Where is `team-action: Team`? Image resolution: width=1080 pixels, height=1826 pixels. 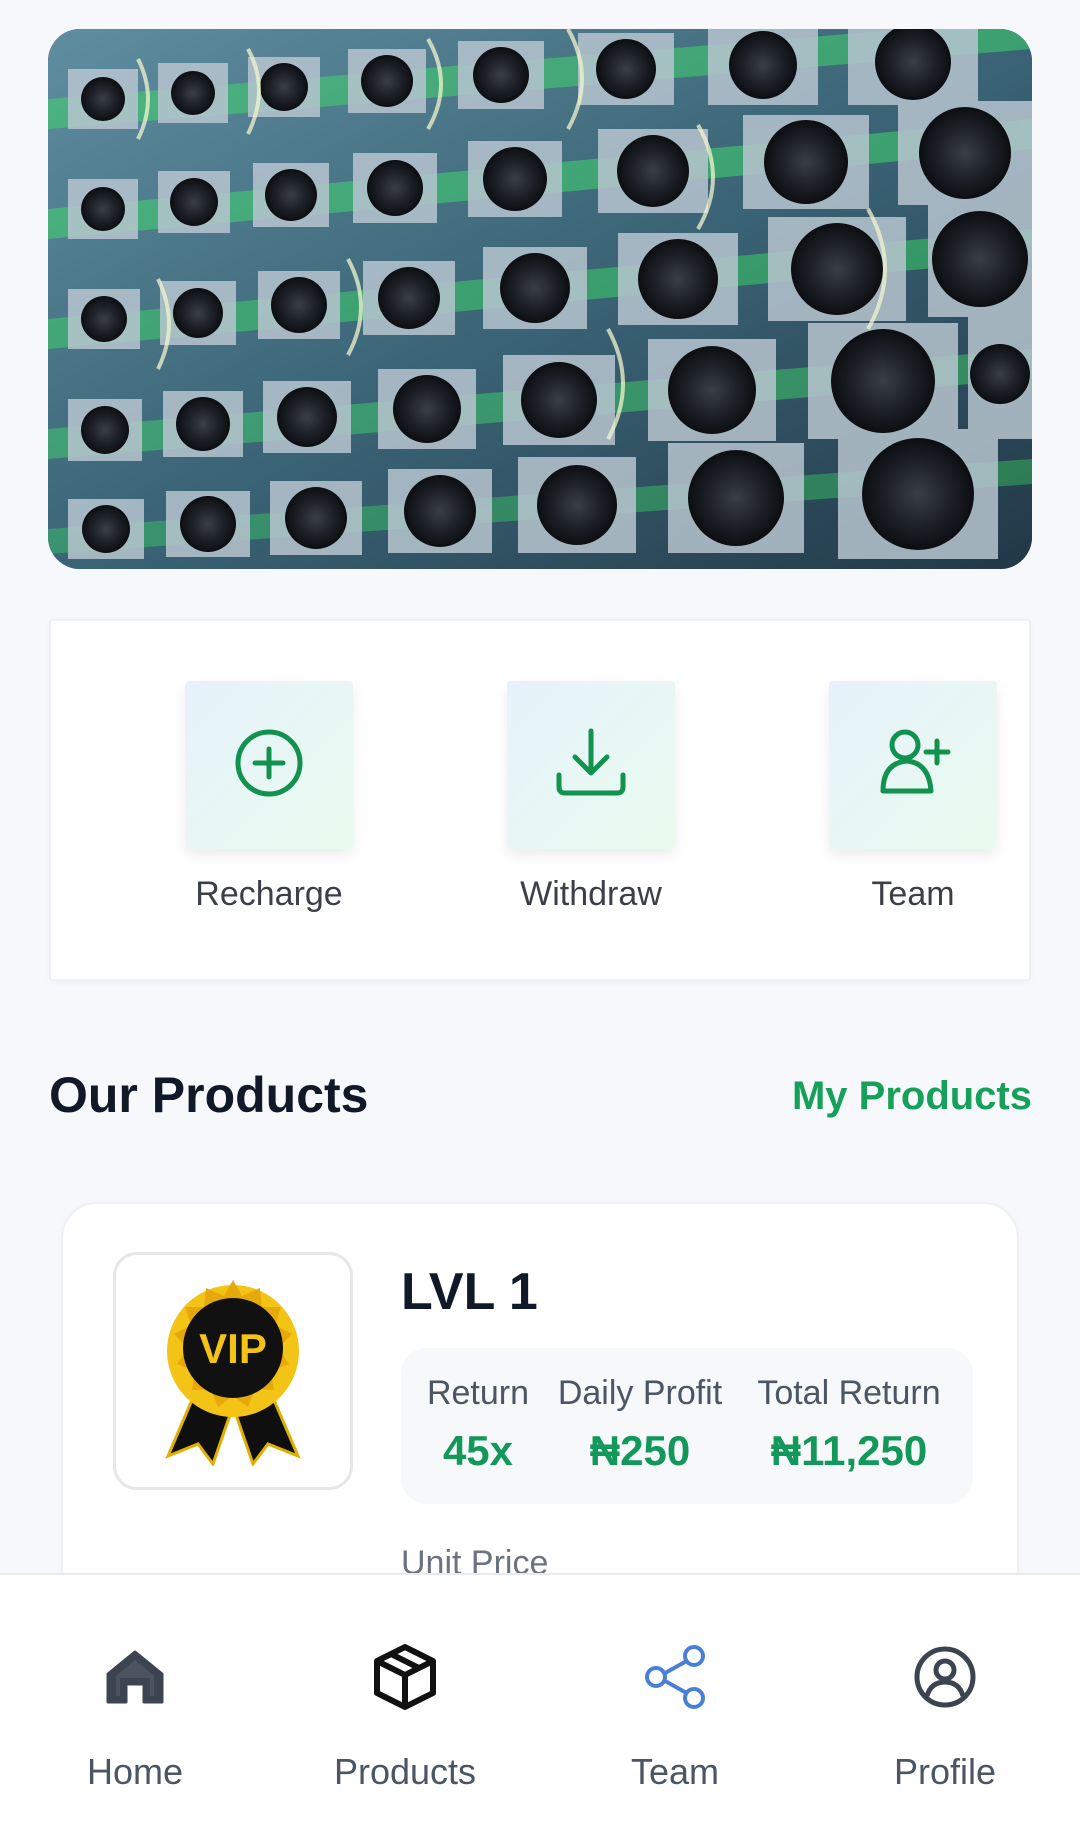
team-action: Team is located at coordinates (913, 797).